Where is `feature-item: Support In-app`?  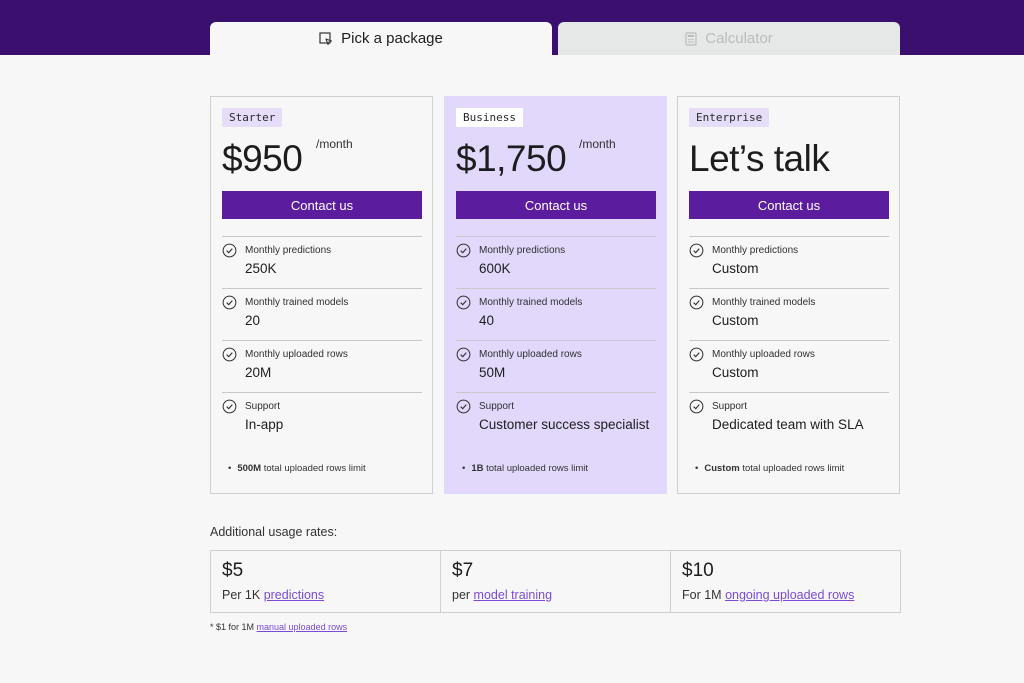 feature-item: Support In-app is located at coordinates (322, 418).